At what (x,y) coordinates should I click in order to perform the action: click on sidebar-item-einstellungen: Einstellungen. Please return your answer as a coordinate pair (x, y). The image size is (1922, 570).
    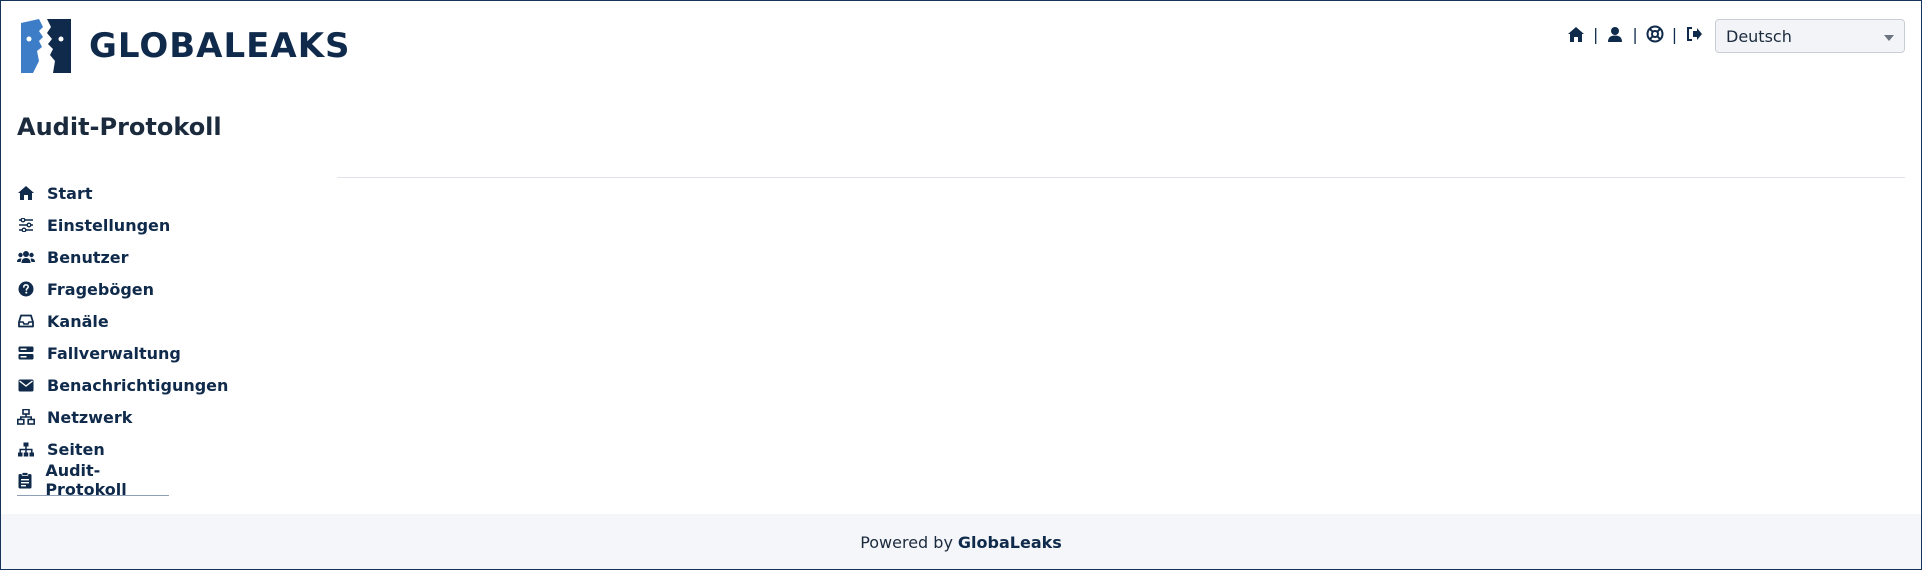
    Looking at the image, I should click on (122, 225).